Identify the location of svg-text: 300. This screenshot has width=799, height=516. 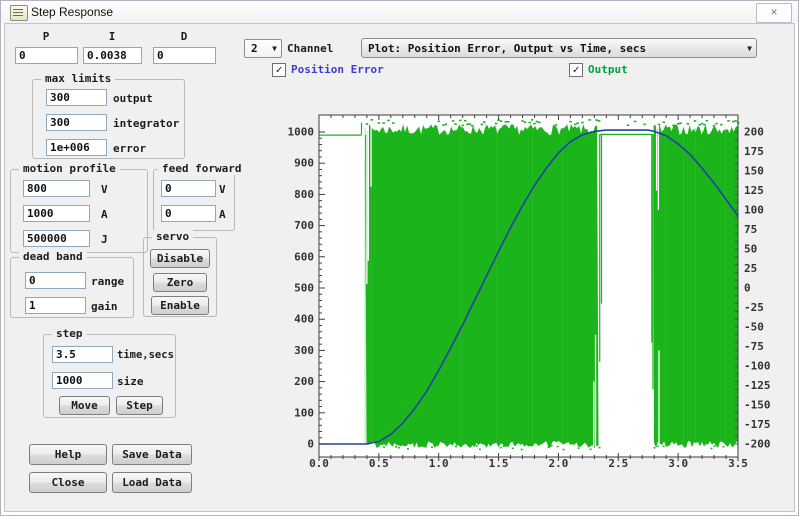
(304, 350).